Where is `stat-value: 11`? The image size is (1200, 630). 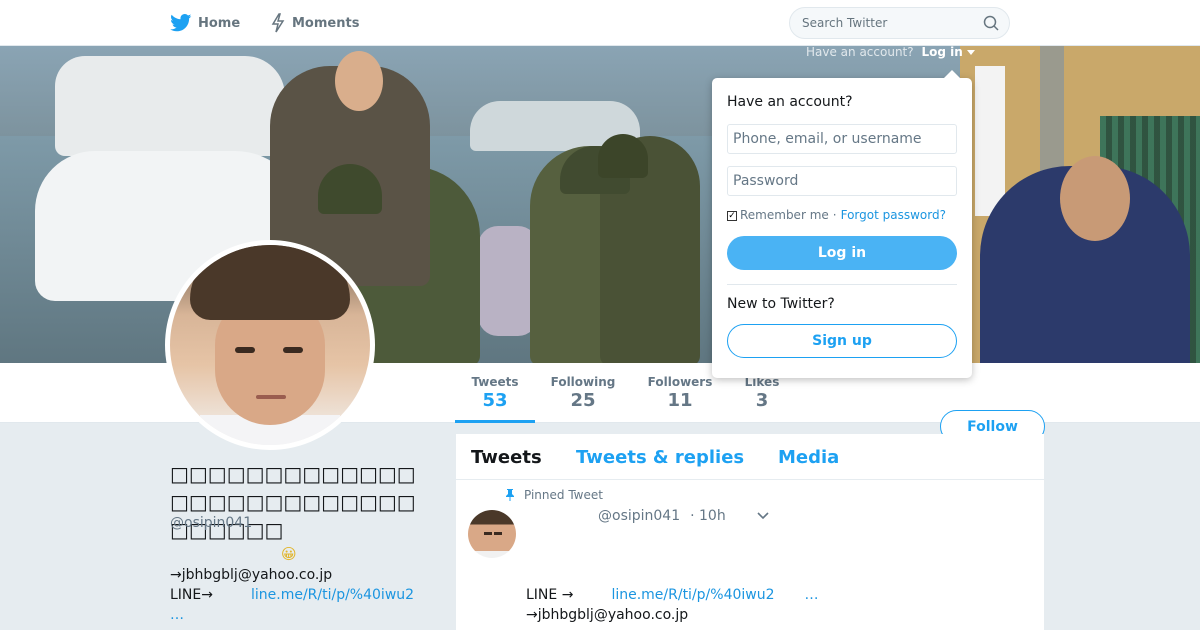
stat-value: 11 is located at coordinates (680, 400).